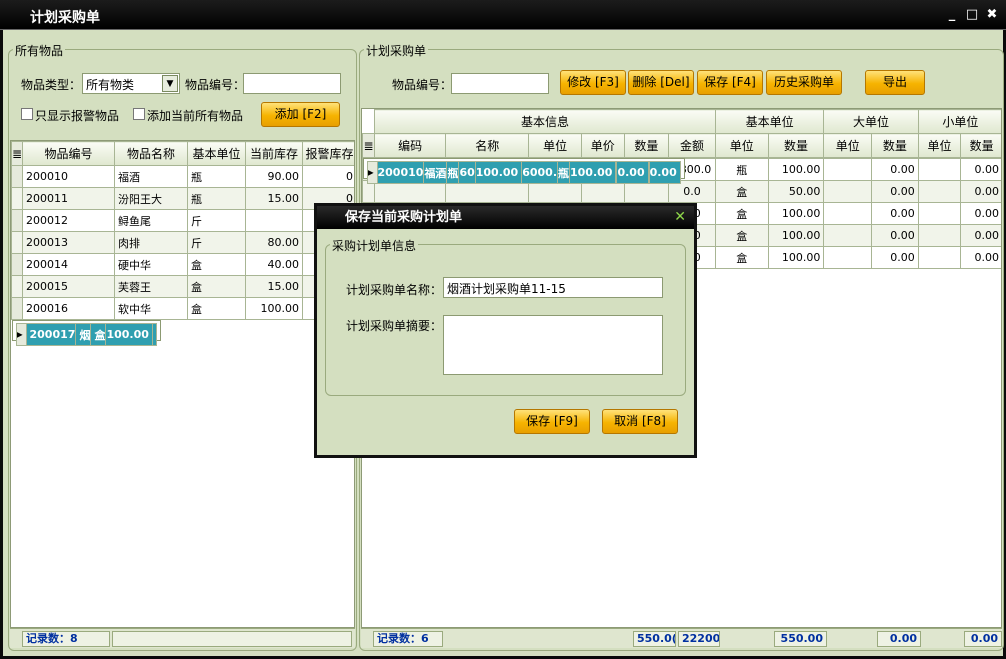 The width and height of the screenshot is (1006, 659). What do you see at coordinates (27, 114) in the screenshot?
I see `only-alert-checkbox` at bounding box center [27, 114].